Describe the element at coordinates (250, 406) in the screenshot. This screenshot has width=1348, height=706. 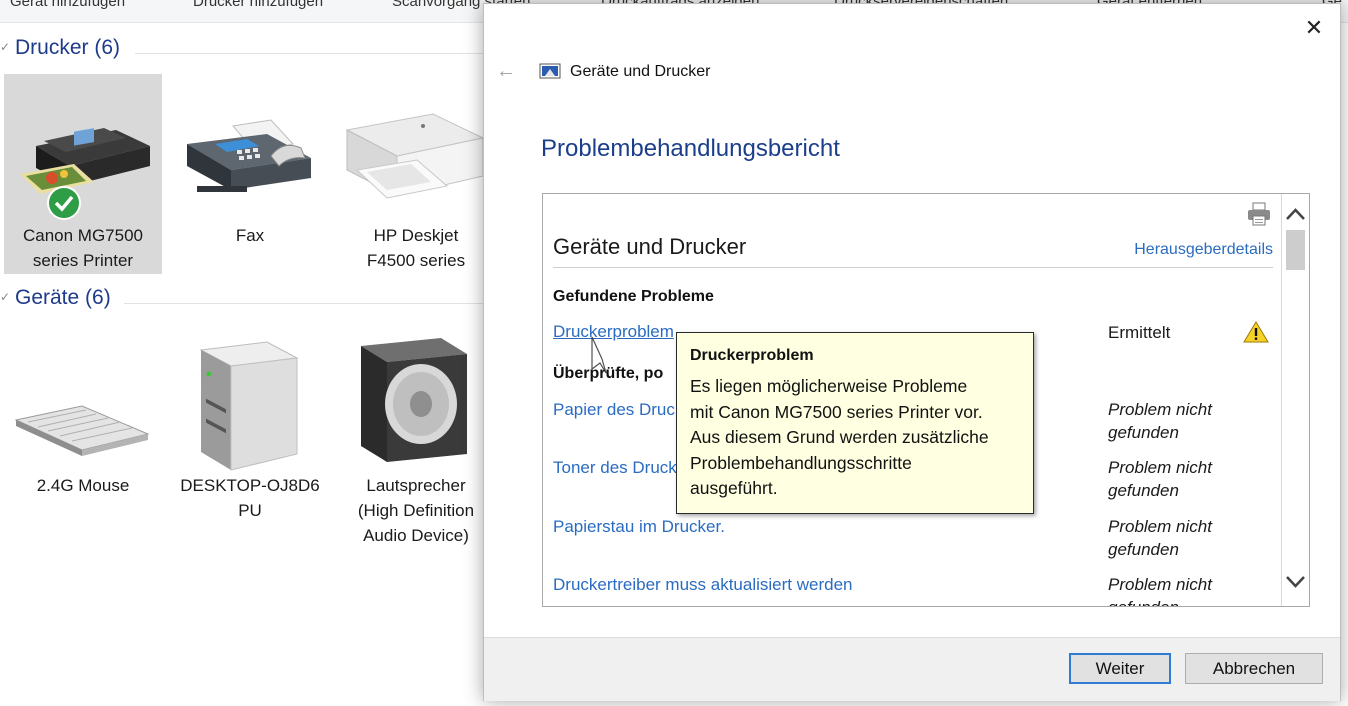
I see `computer-tower-icon` at that location.